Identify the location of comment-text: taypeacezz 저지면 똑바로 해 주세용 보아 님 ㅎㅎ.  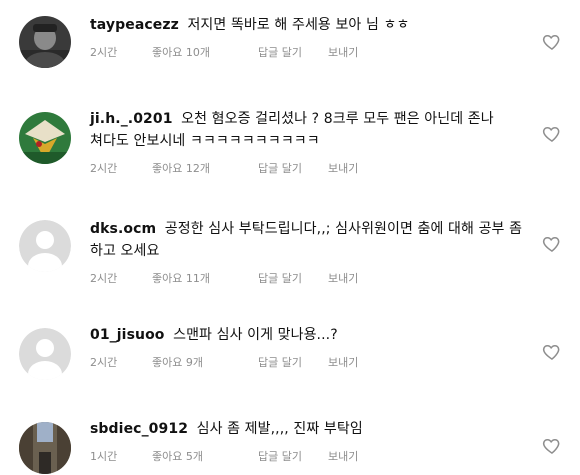
(310, 25).